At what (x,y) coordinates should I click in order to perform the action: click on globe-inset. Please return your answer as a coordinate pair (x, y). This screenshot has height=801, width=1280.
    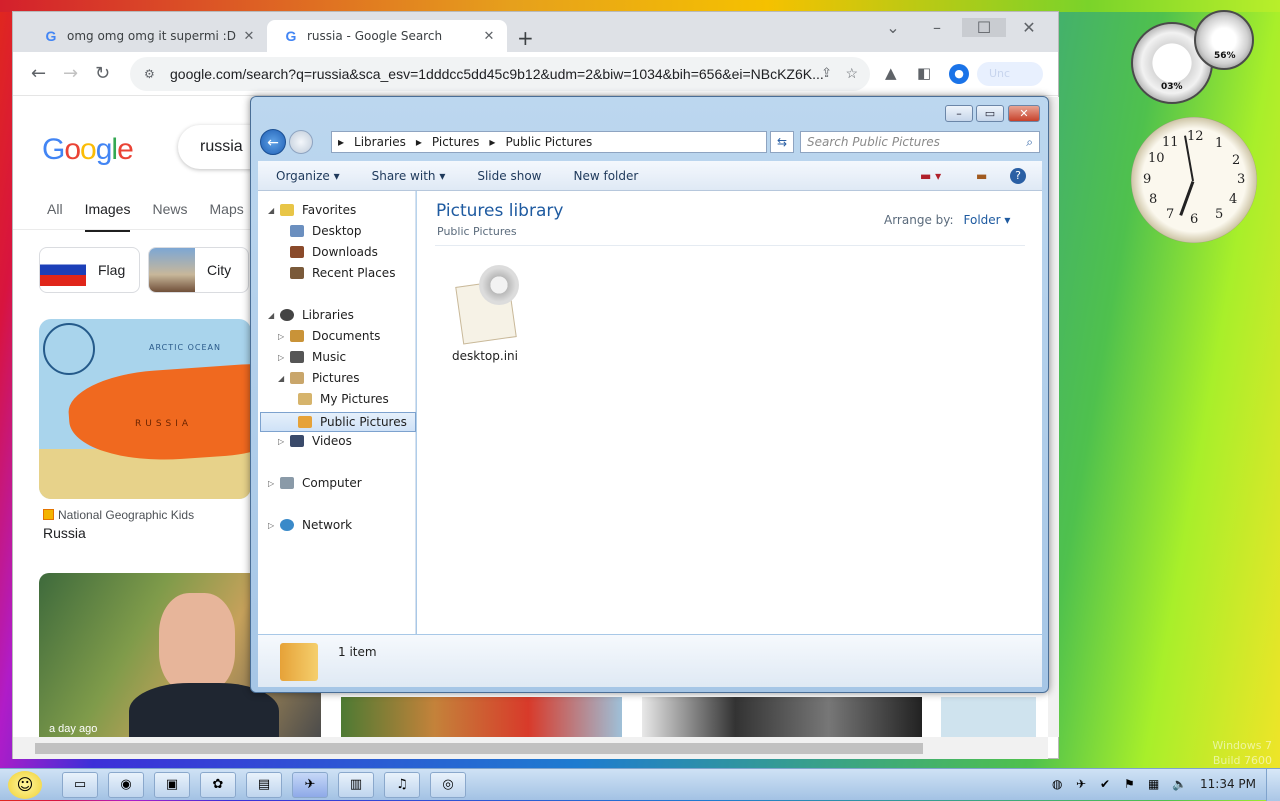
    Looking at the image, I should click on (69, 349).